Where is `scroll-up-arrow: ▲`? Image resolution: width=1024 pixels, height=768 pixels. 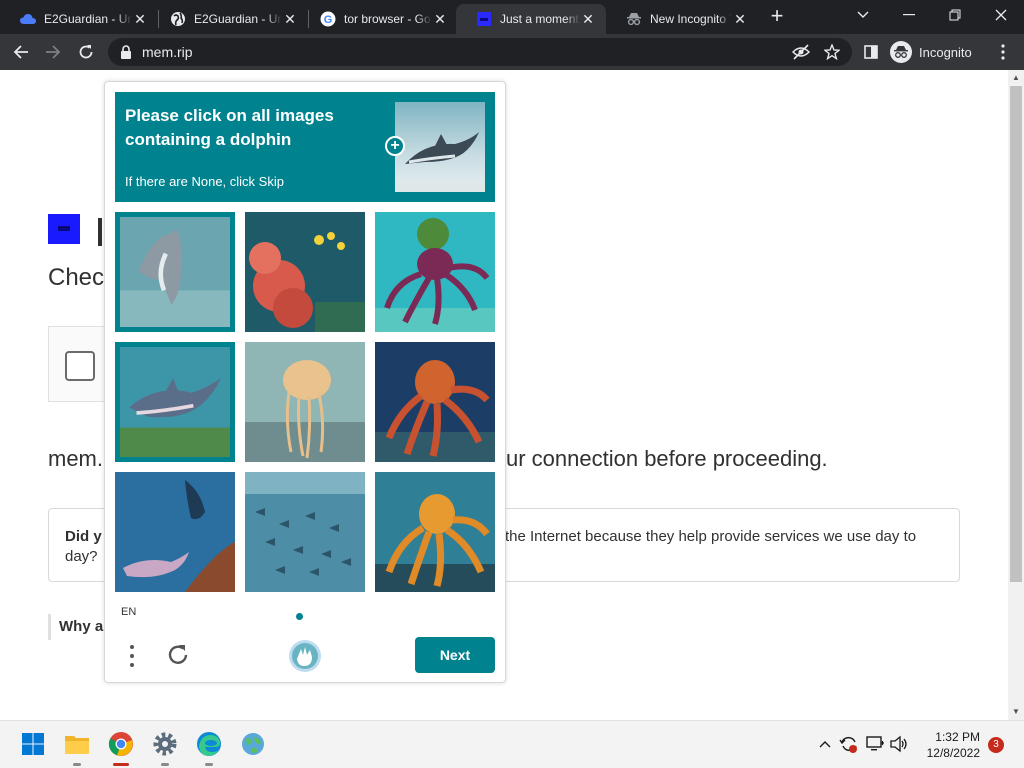
scroll-up-arrow: ▲ is located at coordinates (1016, 78).